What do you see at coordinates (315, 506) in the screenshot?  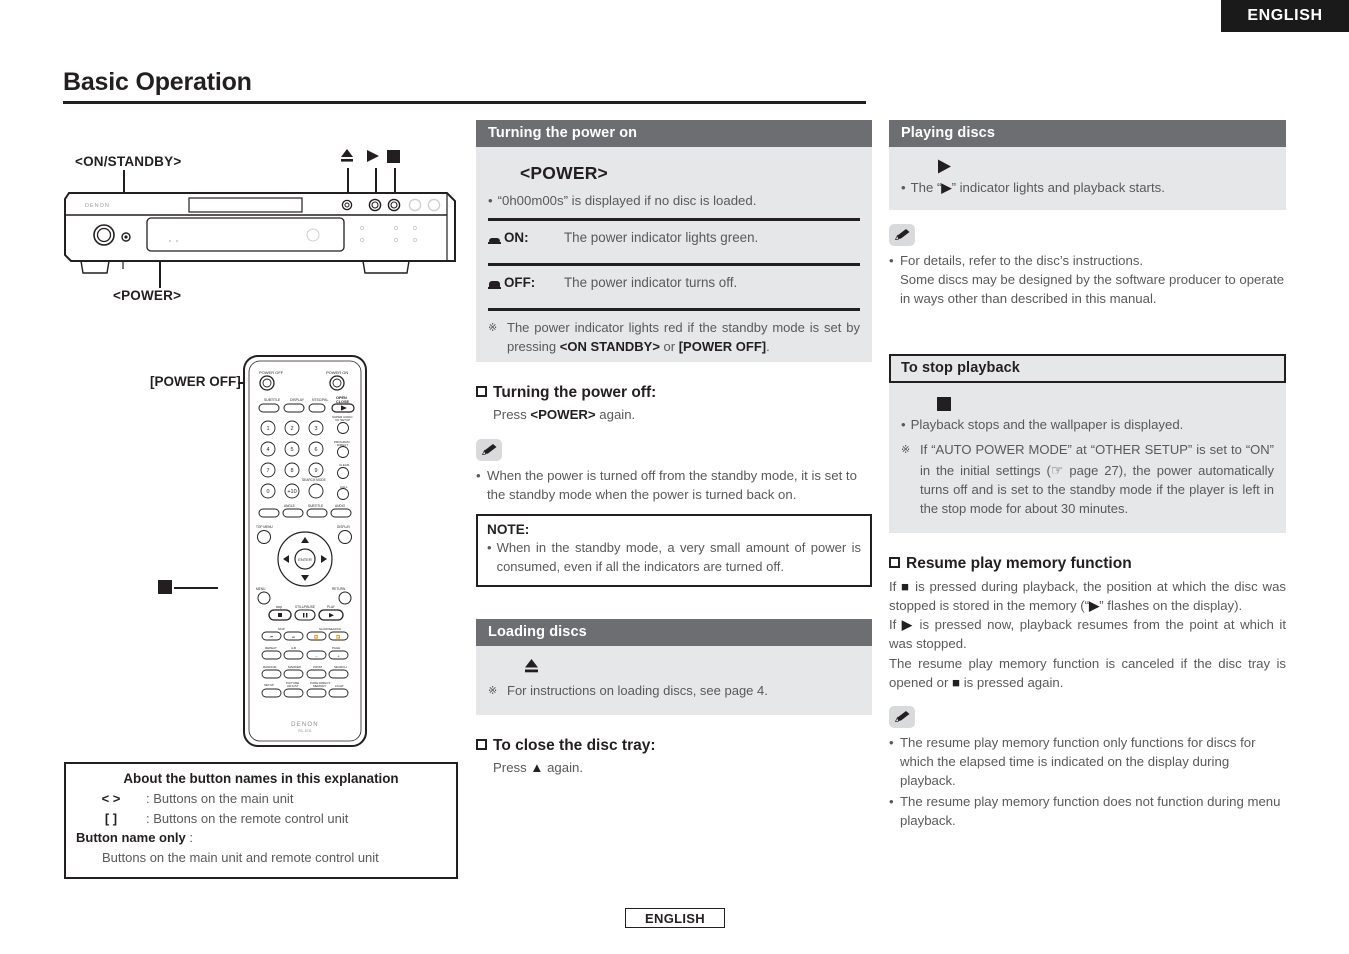 I see `svg-text: SUBTITLE` at bounding box center [315, 506].